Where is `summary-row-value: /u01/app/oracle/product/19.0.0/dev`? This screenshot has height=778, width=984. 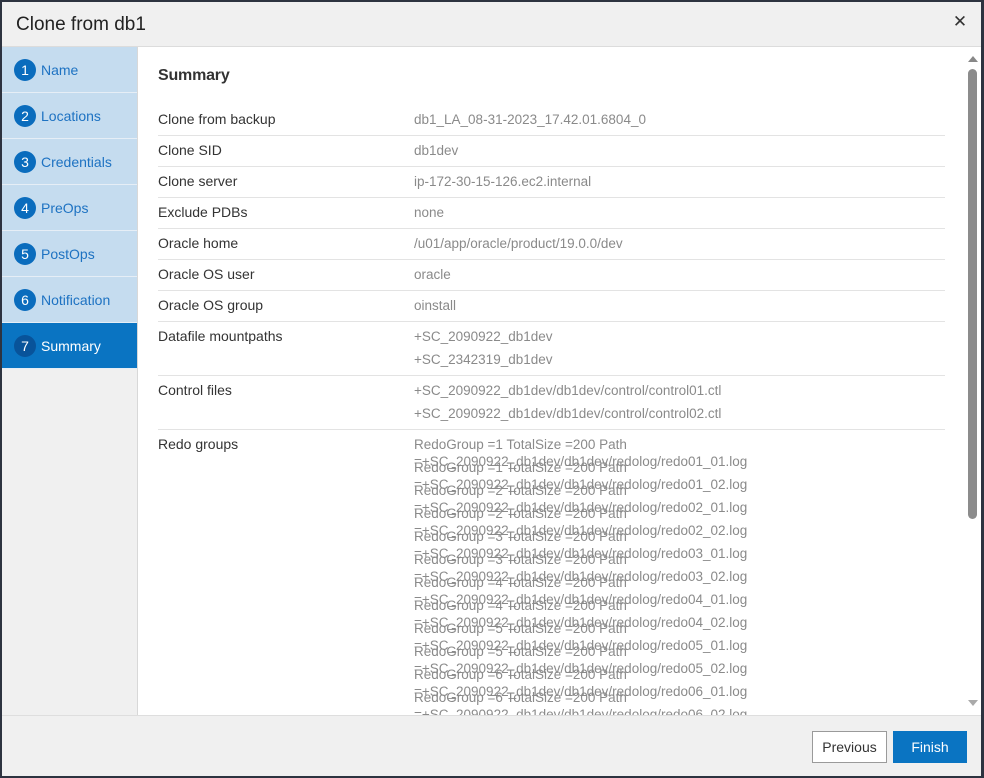
summary-row-value: /u01/app/oracle/product/19.0.0/dev is located at coordinates (679, 243).